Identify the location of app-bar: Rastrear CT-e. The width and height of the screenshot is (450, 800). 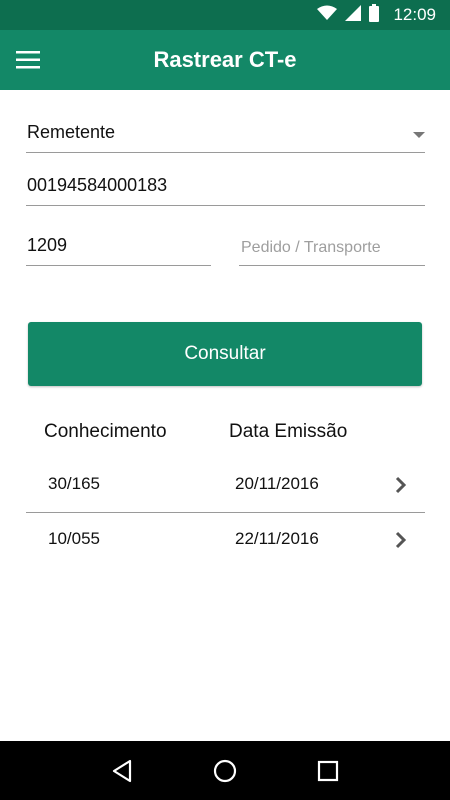
(225, 60).